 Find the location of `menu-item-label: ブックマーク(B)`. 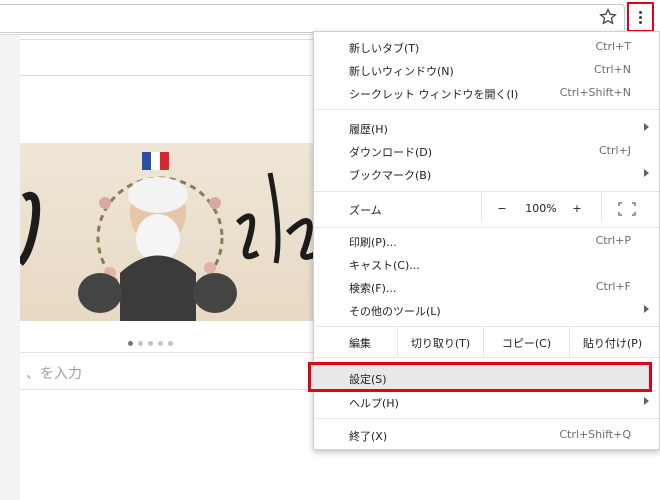

menu-item-label: ブックマーク(B) is located at coordinates (390, 175).